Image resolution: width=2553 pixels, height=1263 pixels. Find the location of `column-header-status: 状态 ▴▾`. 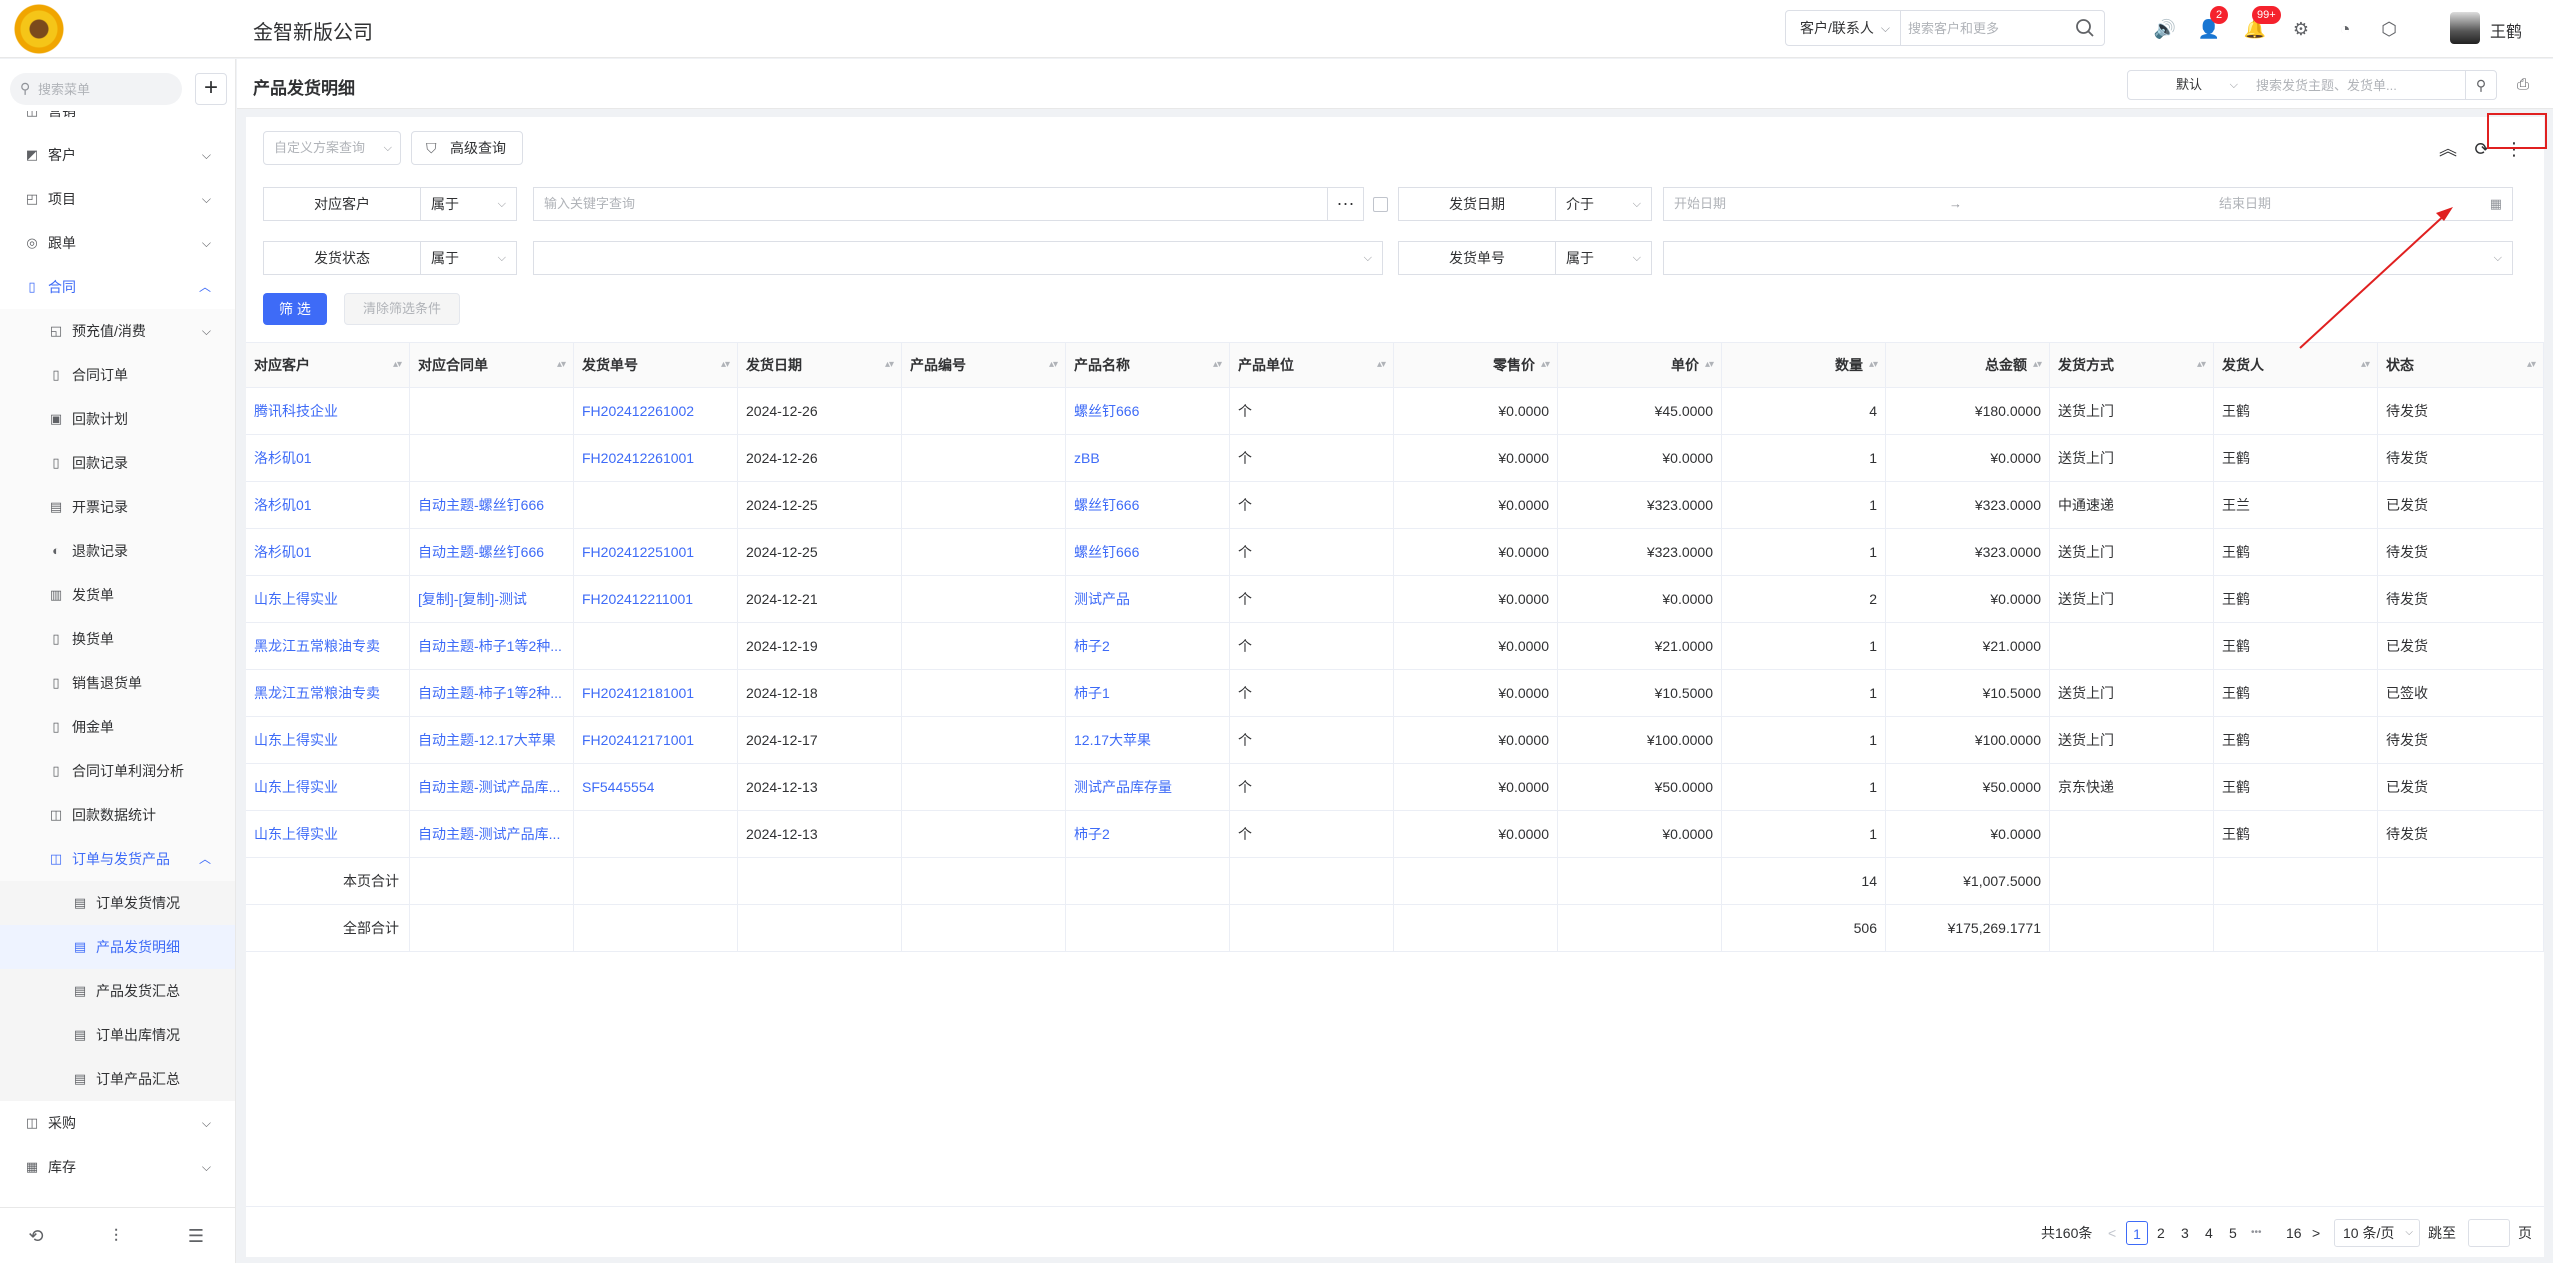

column-header-status: 状态 ▴▾ is located at coordinates (2461, 365).